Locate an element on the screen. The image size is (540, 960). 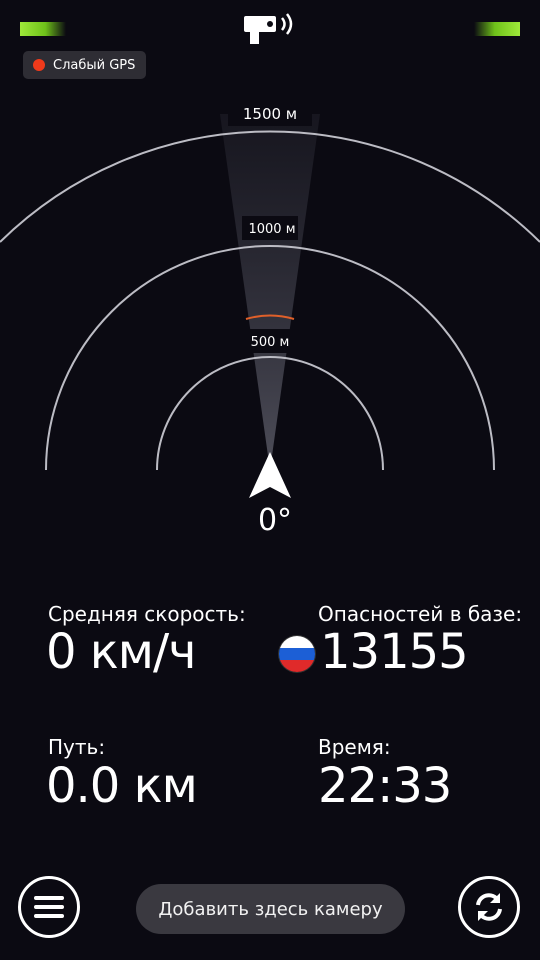
average-speed-value: 0 км/ч is located at coordinates (121, 652).